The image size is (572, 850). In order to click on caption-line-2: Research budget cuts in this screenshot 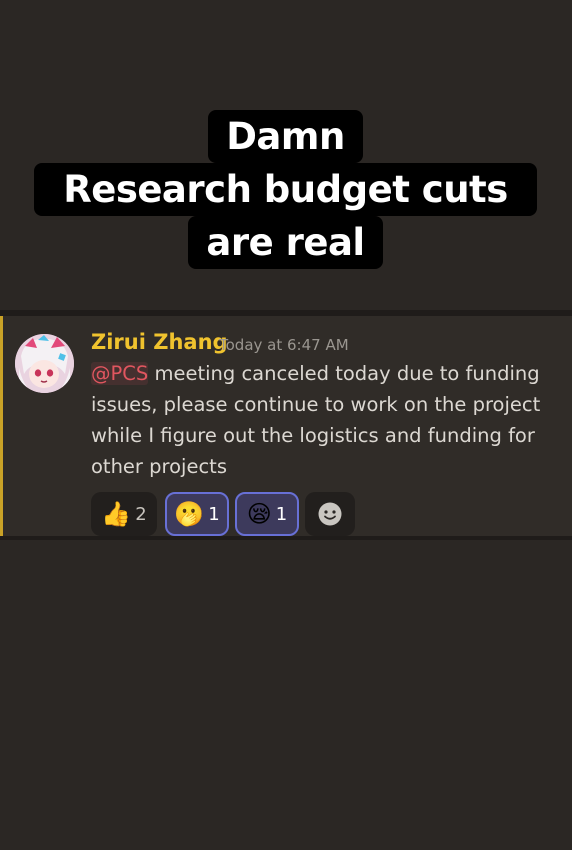, I will do `click(285, 189)`.